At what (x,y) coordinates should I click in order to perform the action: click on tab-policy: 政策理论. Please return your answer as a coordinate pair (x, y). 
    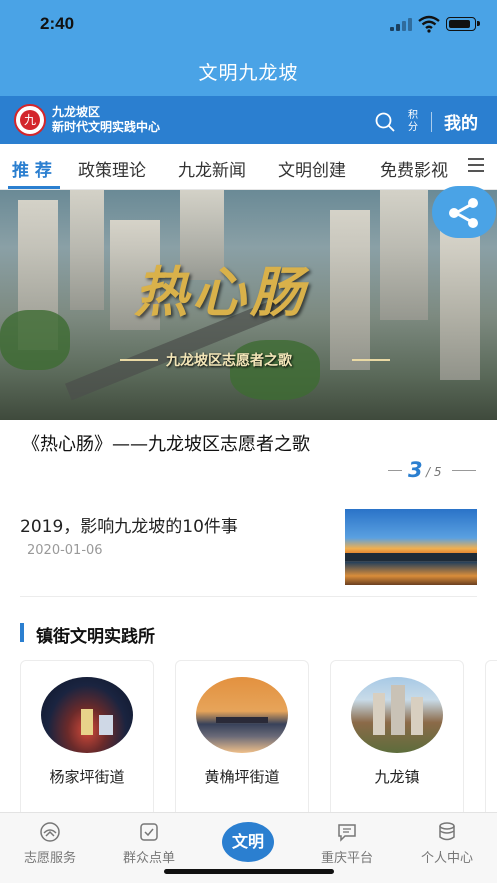
    Looking at the image, I should click on (112, 168).